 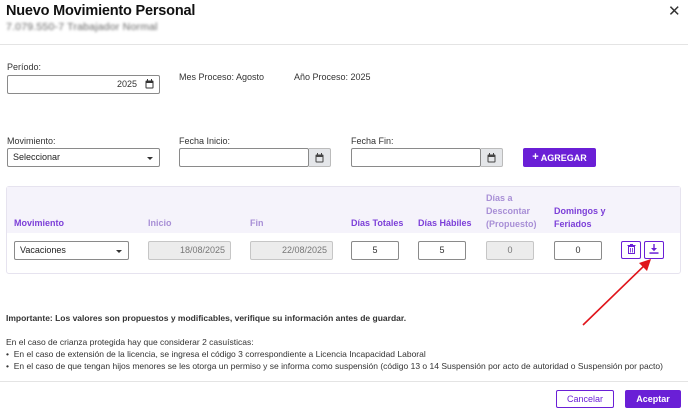 What do you see at coordinates (43, 250) in the screenshot?
I see `row-movimiento-value: Vacaciones` at bounding box center [43, 250].